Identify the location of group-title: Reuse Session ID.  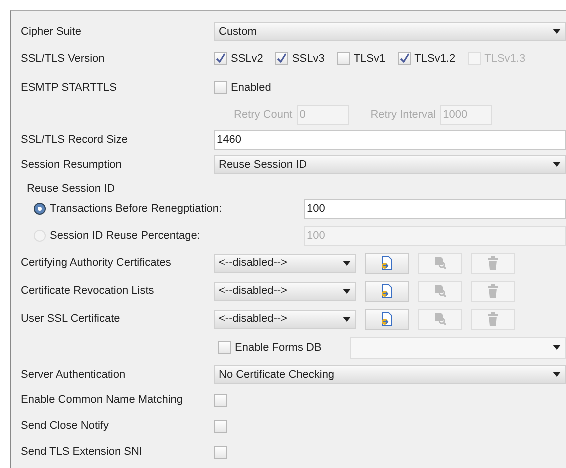
(71, 188).